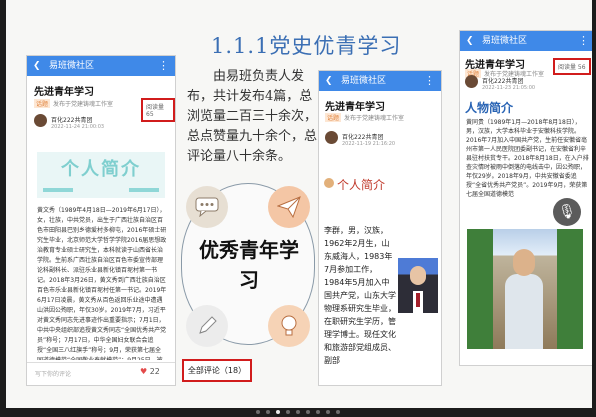 This screenshot has height=417, width=596. I want to click on section-icon, so click(329, 183).